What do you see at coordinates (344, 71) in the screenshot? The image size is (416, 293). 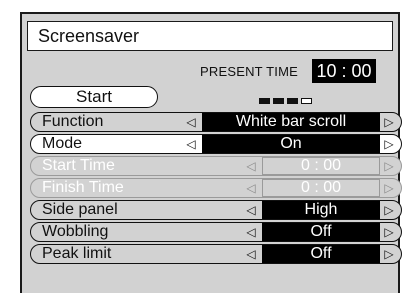 I see `present-time-value: 10 : 00` at bounding box center [344, 71].